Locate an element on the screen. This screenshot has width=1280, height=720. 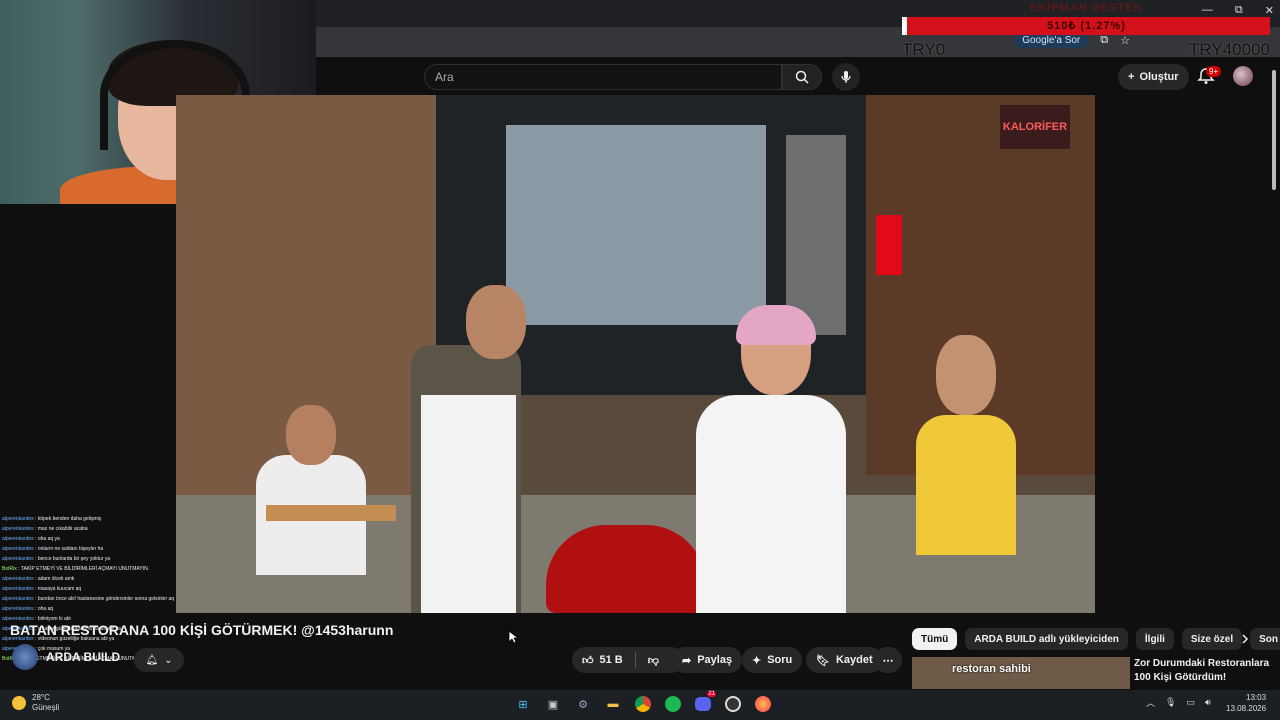
display-icon: ▭ is located at coordinates (1190, 702).